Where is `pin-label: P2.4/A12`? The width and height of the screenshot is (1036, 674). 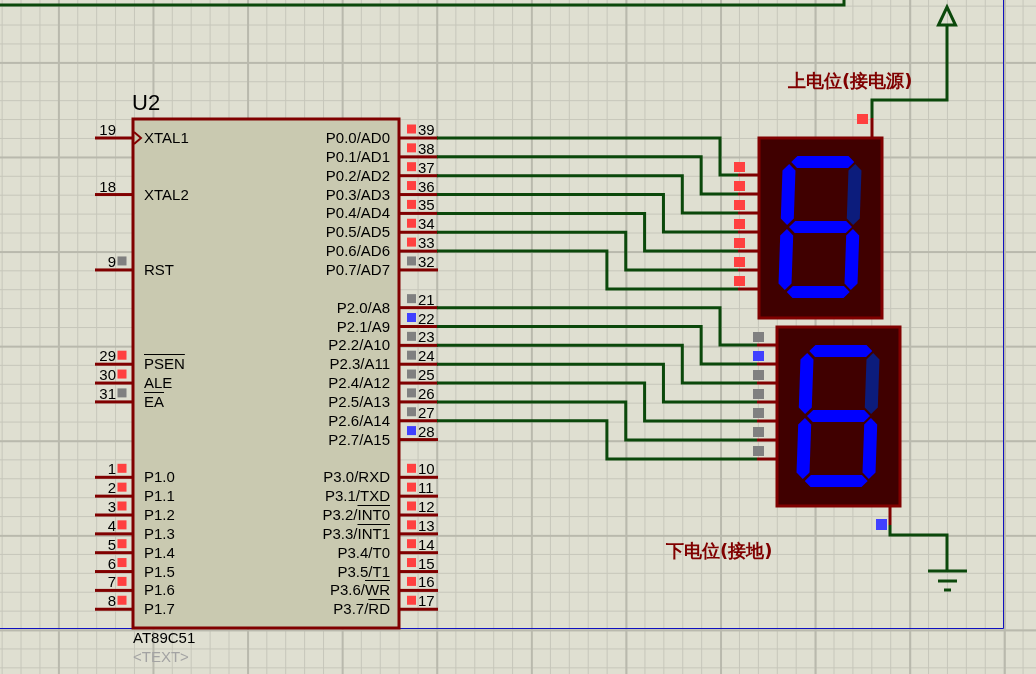
pin-label: P2.4/A12 is located at coordinates (359, 383).